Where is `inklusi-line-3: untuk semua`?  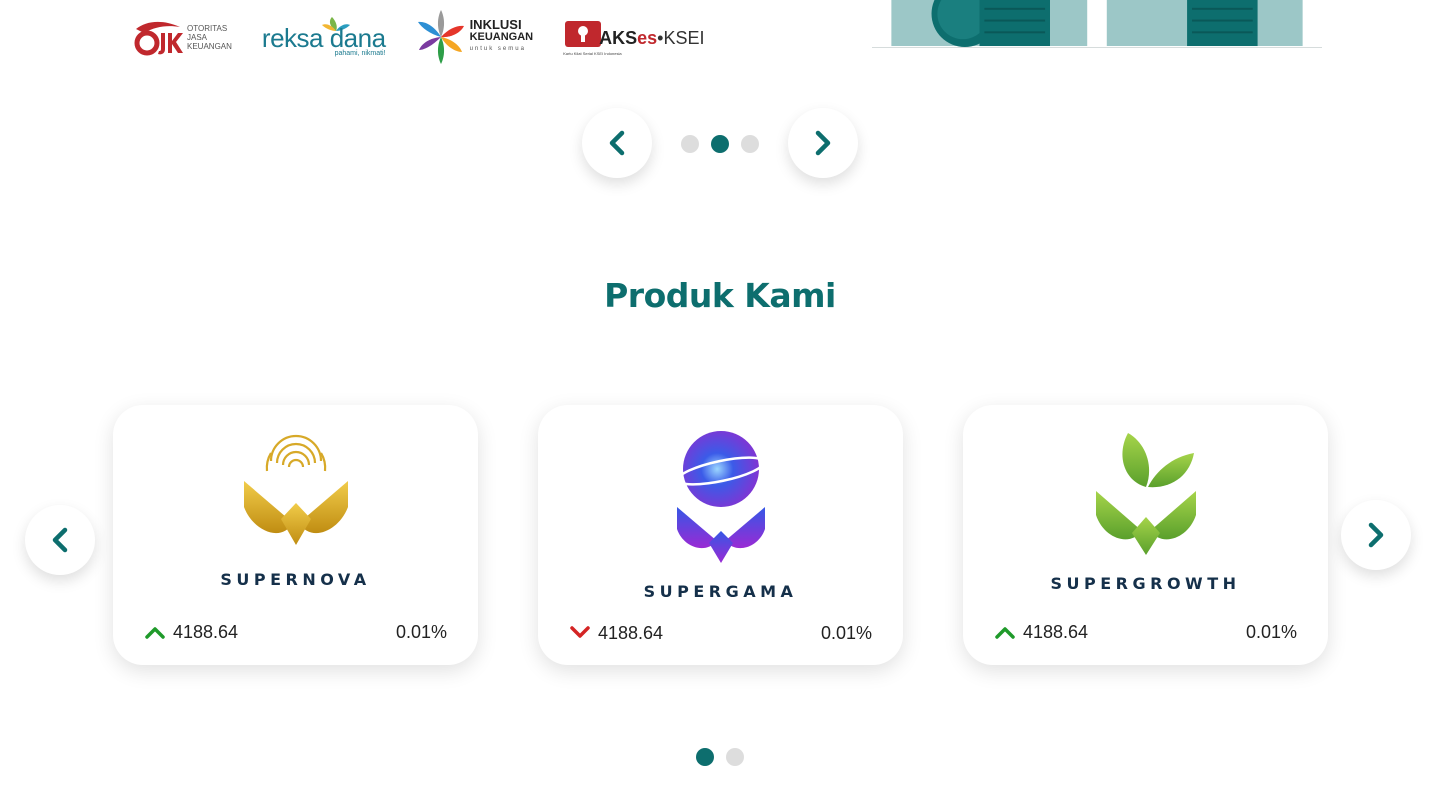
inklusi-line-3: untuk semua is located at coordinates (497, 49).